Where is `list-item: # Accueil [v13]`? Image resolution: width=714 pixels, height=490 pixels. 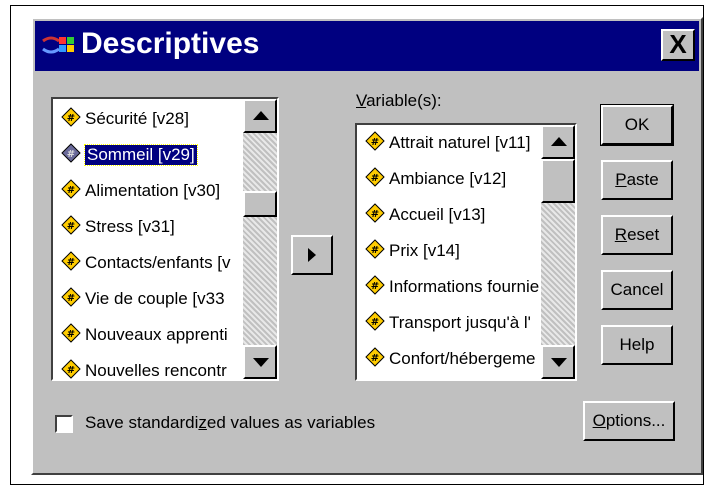
list-item: # Accueil [v13] is located at coordinates (448, 215).